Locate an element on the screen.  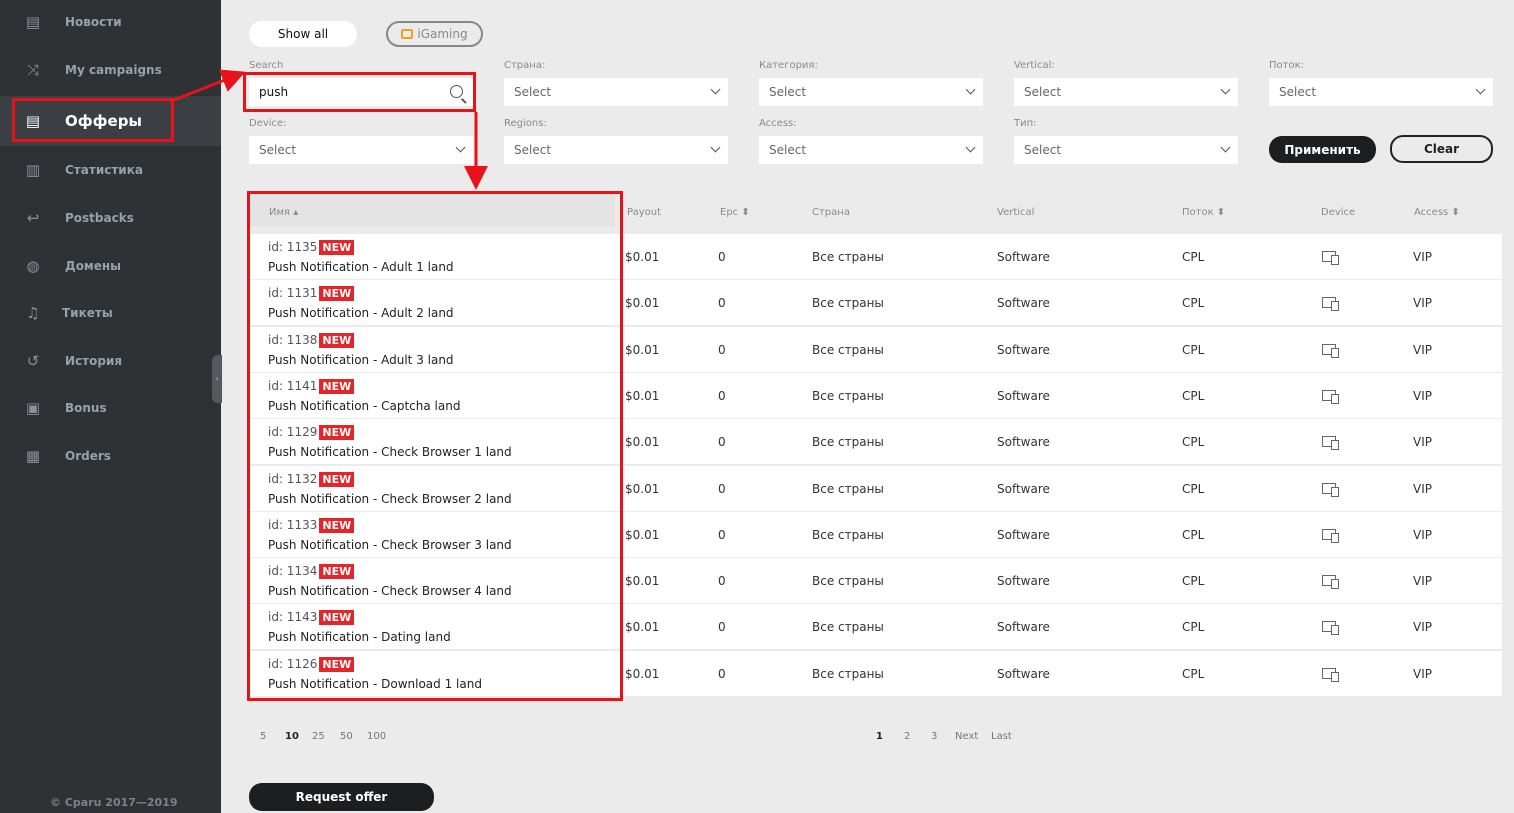
clear-button: Clear is located at coordinates (1441, 149).